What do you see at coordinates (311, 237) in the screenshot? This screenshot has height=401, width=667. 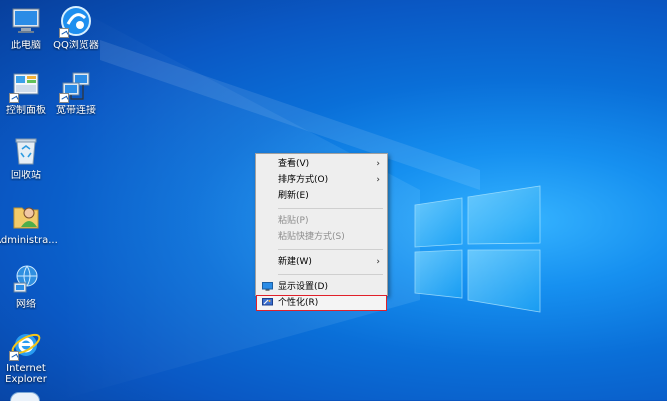 I see `menu-item-label: 粘贴快捷方式(S)` at bounding box center [311, 237].